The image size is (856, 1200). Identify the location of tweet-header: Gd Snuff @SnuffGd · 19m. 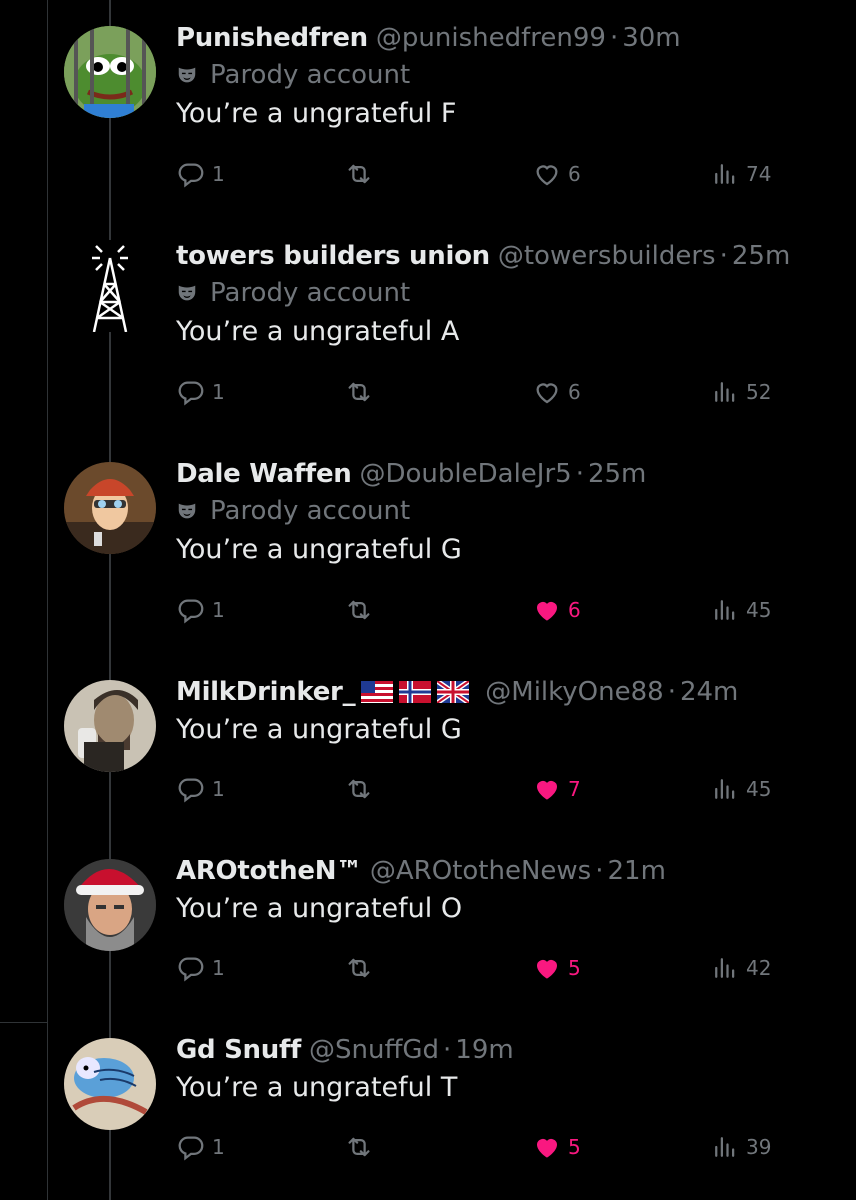
(506, 1050).